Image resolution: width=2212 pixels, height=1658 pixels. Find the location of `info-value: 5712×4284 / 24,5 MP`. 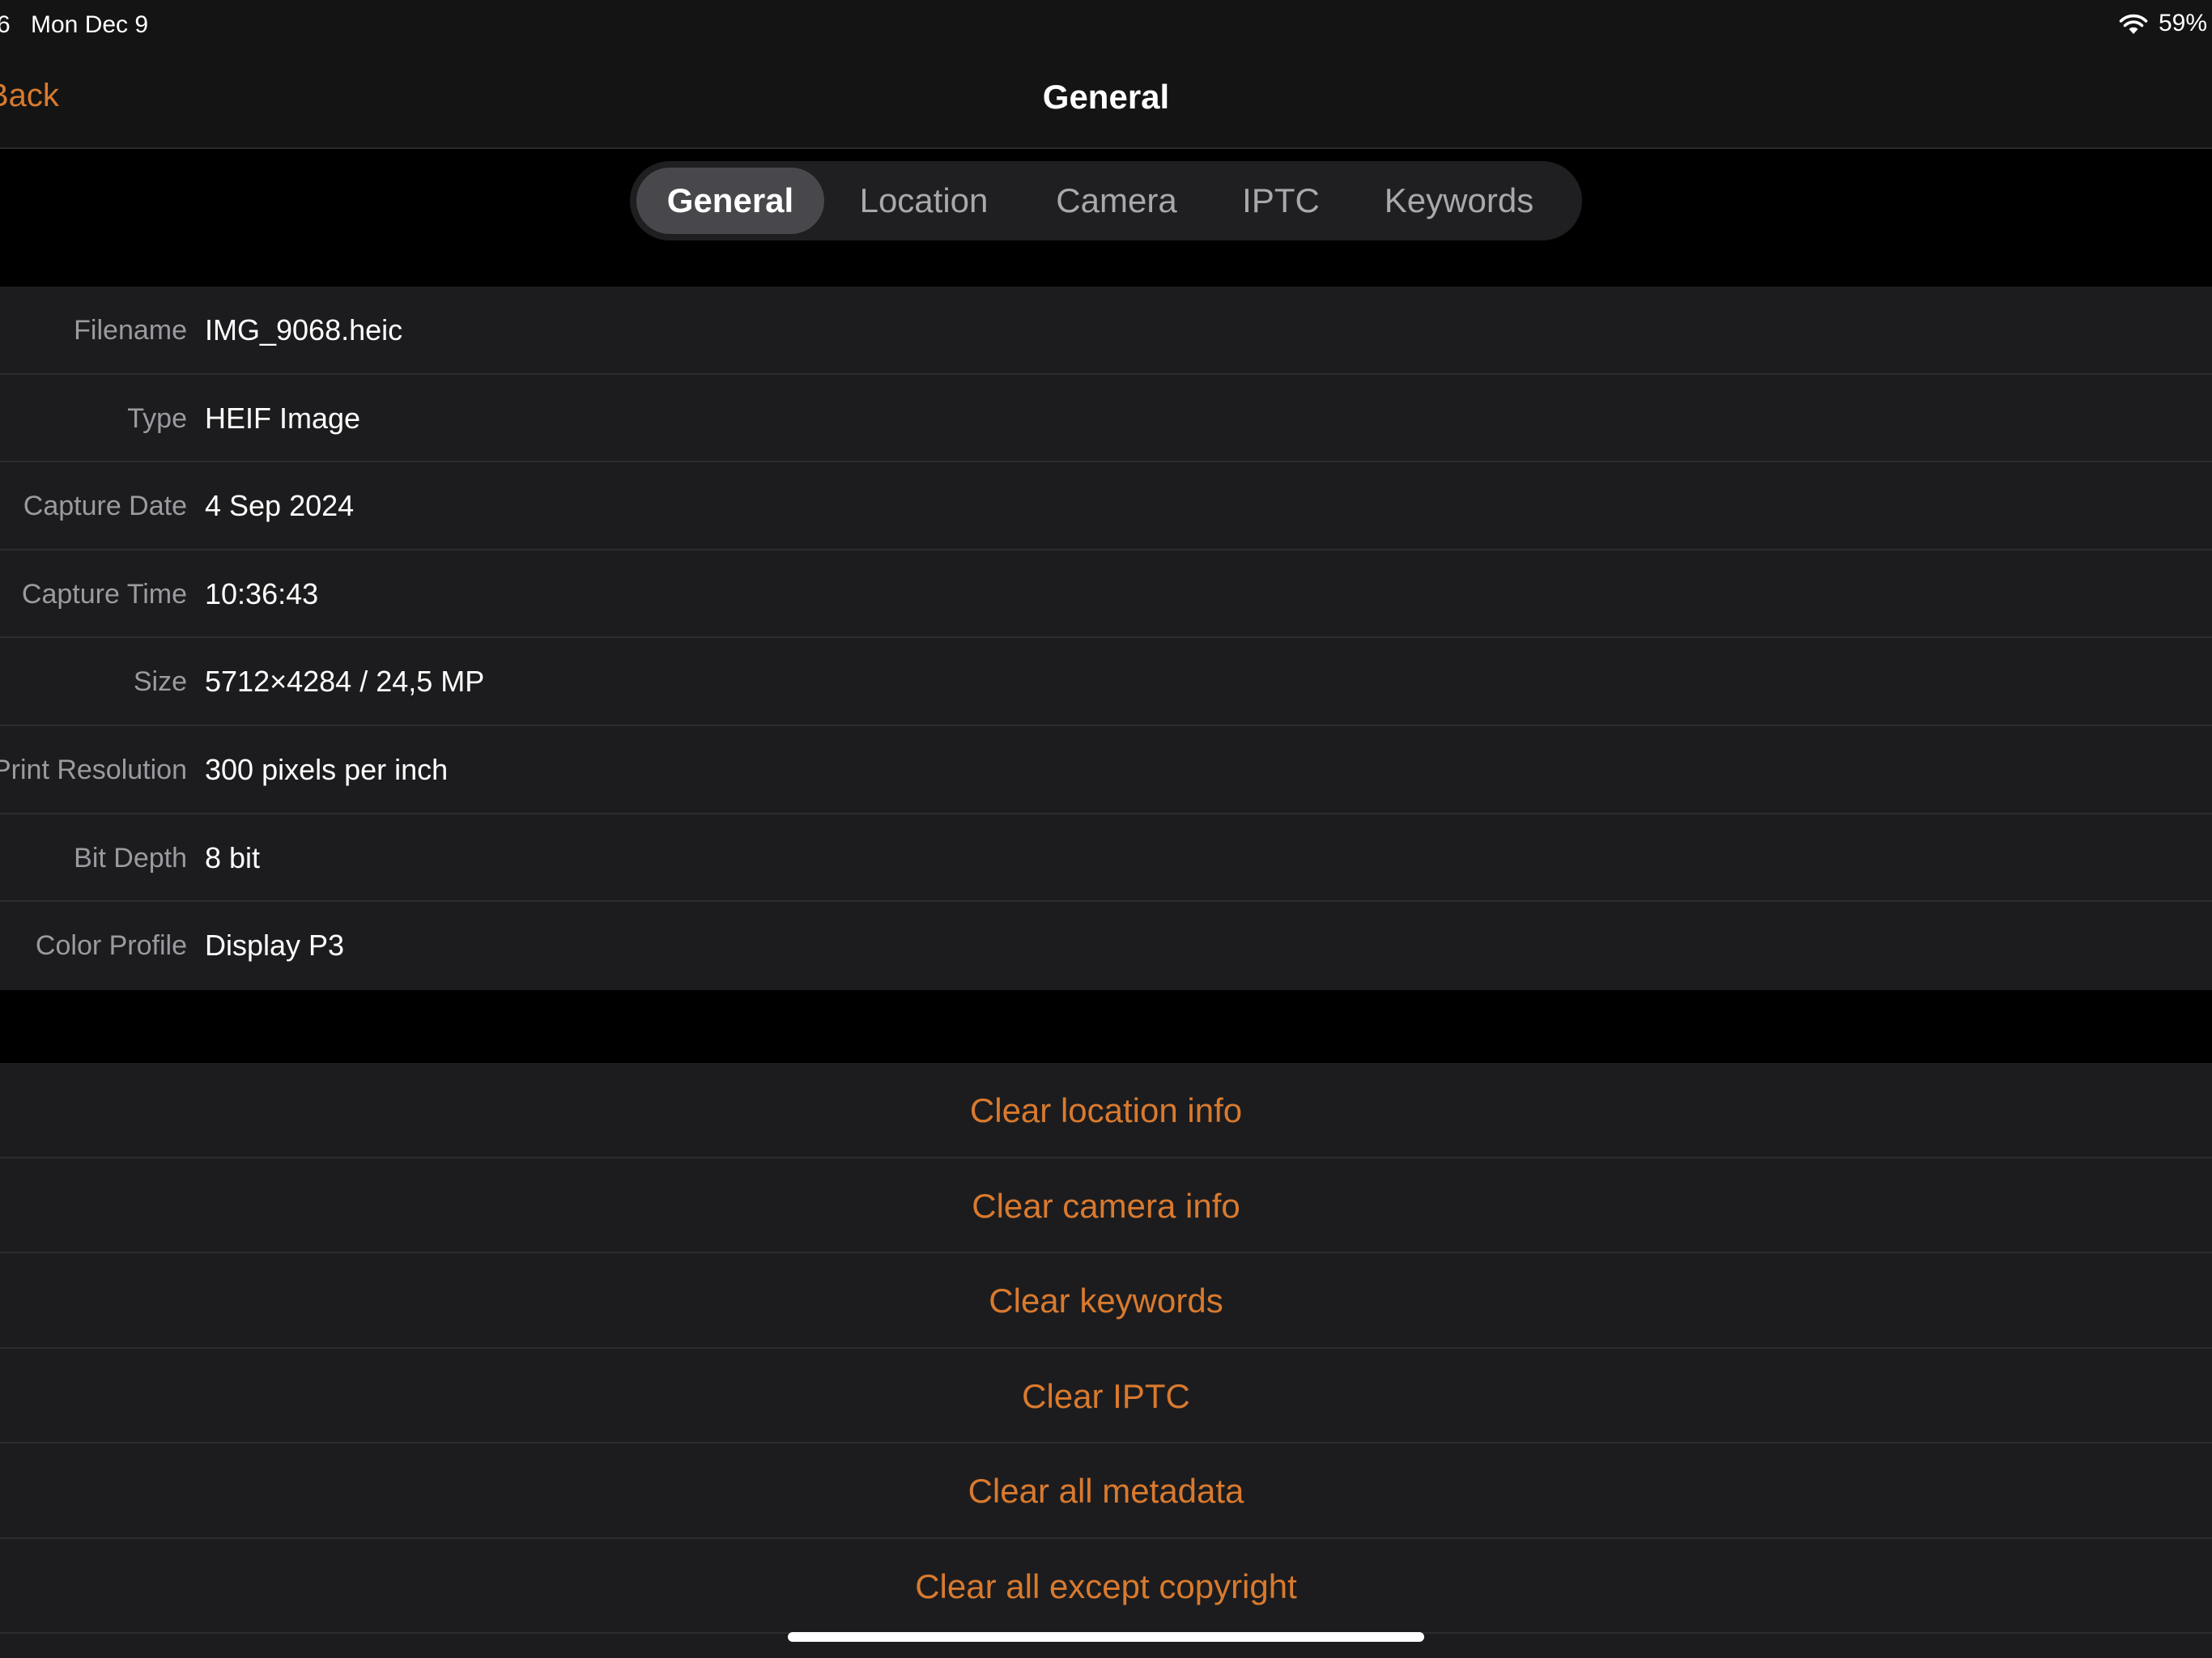

info-value: 5712×4284 / 24,5 MP is located at coordinates (345, 682).